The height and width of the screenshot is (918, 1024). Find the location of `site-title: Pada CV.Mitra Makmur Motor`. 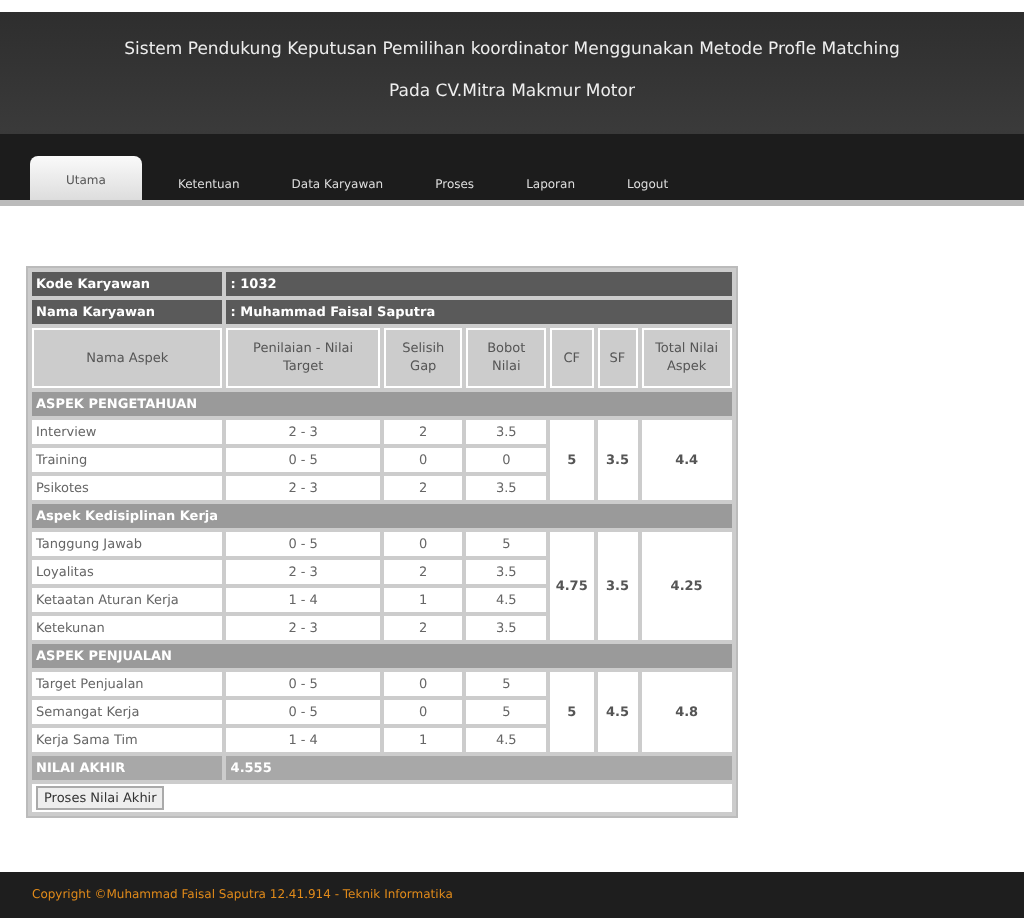

site-title: Pada CV.Mitra Makmur Motor is located at coordinates (512, 93).